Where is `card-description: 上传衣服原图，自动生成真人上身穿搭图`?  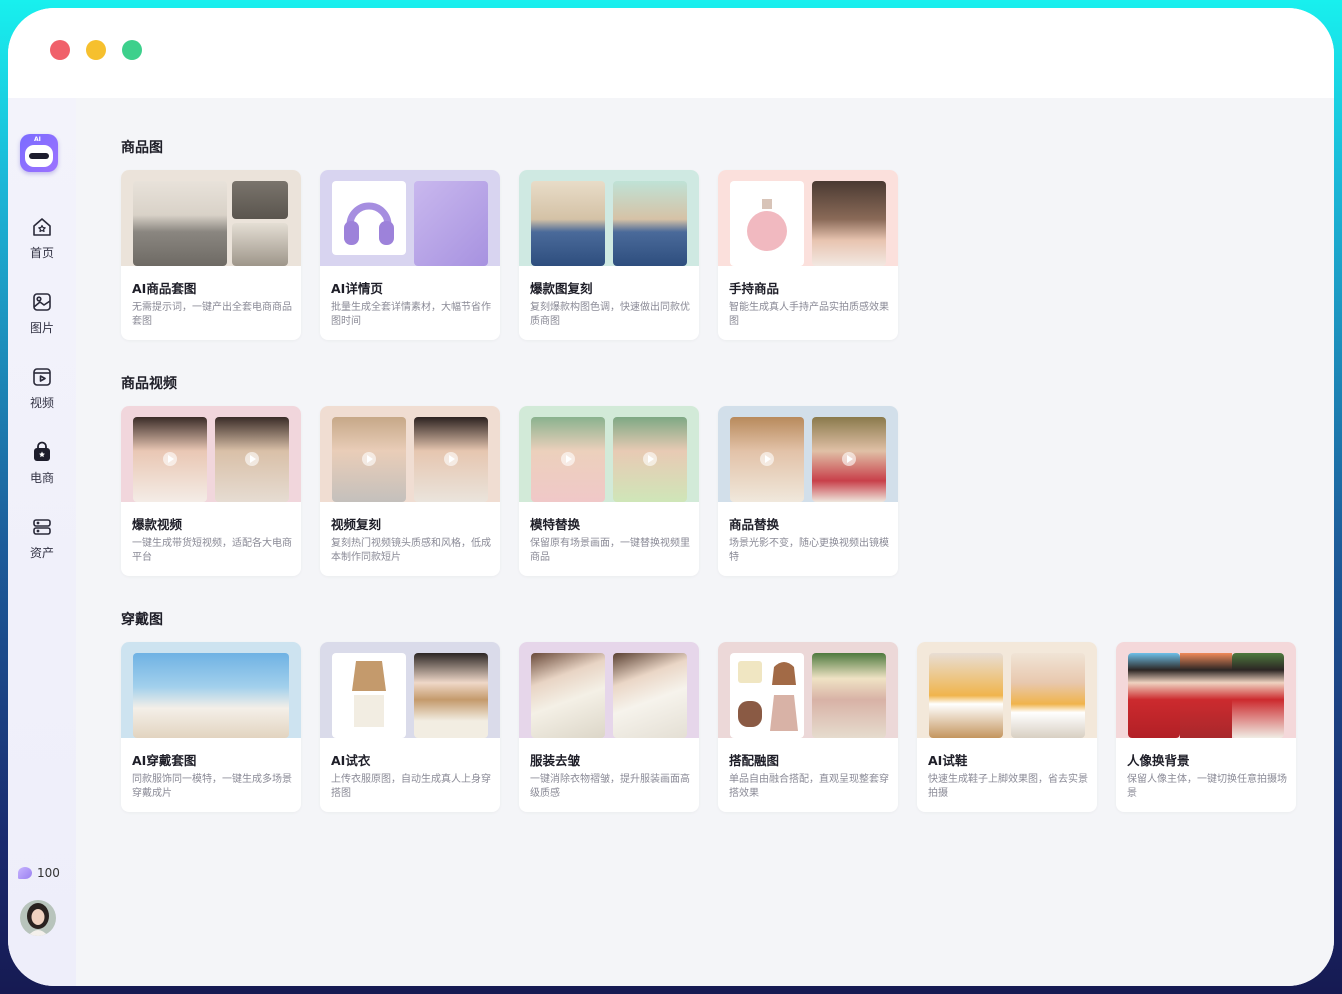
card-description: 上传衣服原图，自动生成真人上身穿搭图 is located at coordinates (411, 786).